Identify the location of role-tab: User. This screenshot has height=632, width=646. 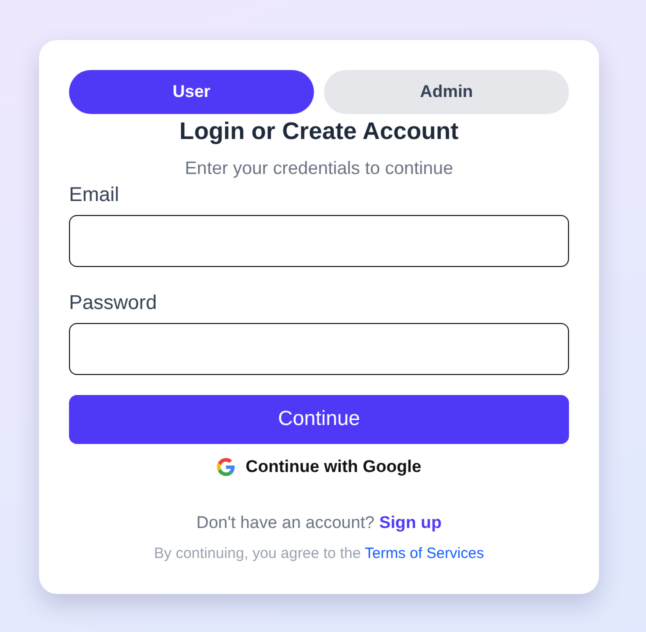
(191, 92).